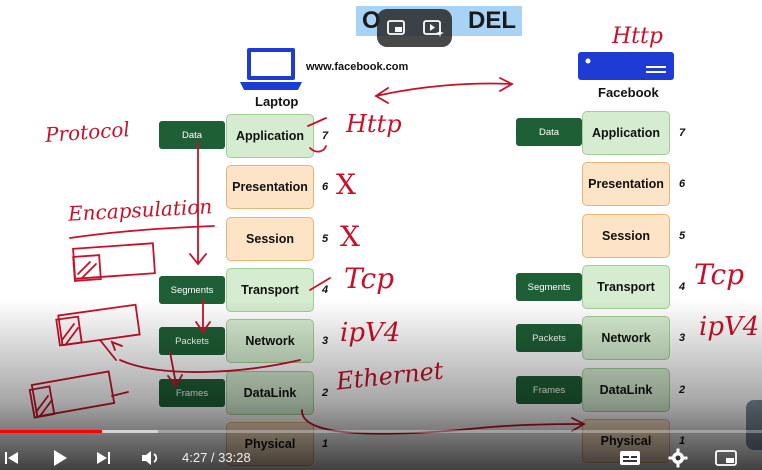 The width and height of the screenshot is (762, 470). Describe the element at coordinates (630, 458) in the screenshot. I see `subtitles-icon` at that location.